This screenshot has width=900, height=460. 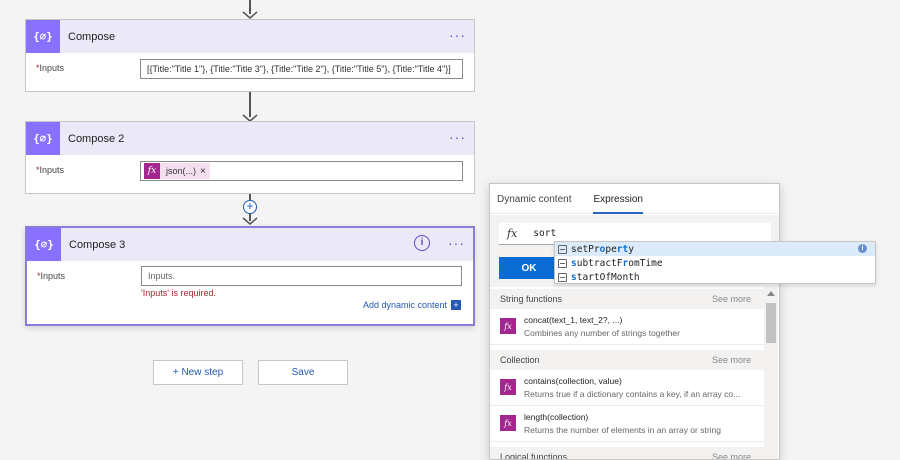 I want to click on validation-error: 'Inputs' is required., so click(x=178, y=293).